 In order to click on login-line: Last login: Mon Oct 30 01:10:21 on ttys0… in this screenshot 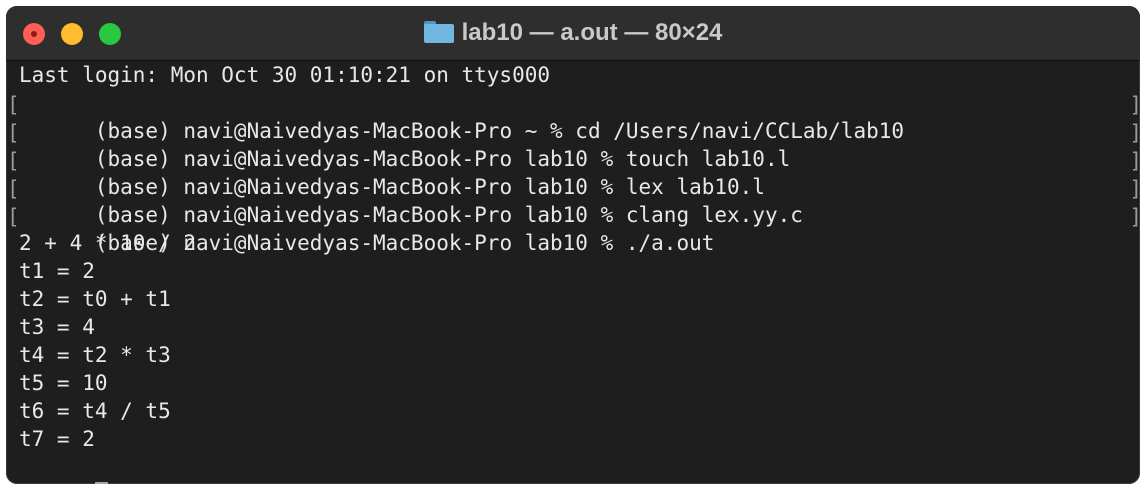, I will do `click(285, 75)`.